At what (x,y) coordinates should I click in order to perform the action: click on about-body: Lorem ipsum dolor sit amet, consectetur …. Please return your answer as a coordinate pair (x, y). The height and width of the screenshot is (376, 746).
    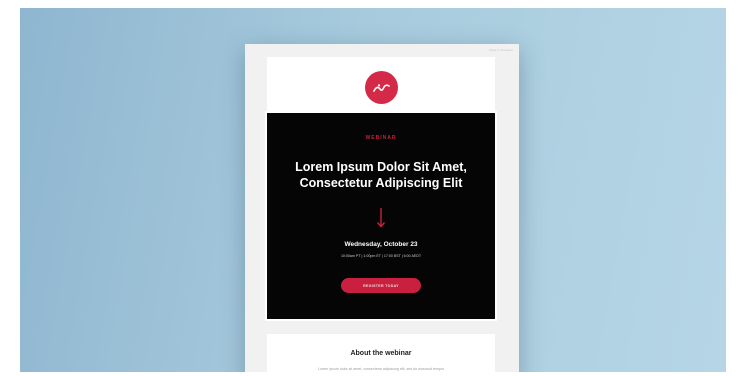
    Looking at the image, I should click on (381, 369).